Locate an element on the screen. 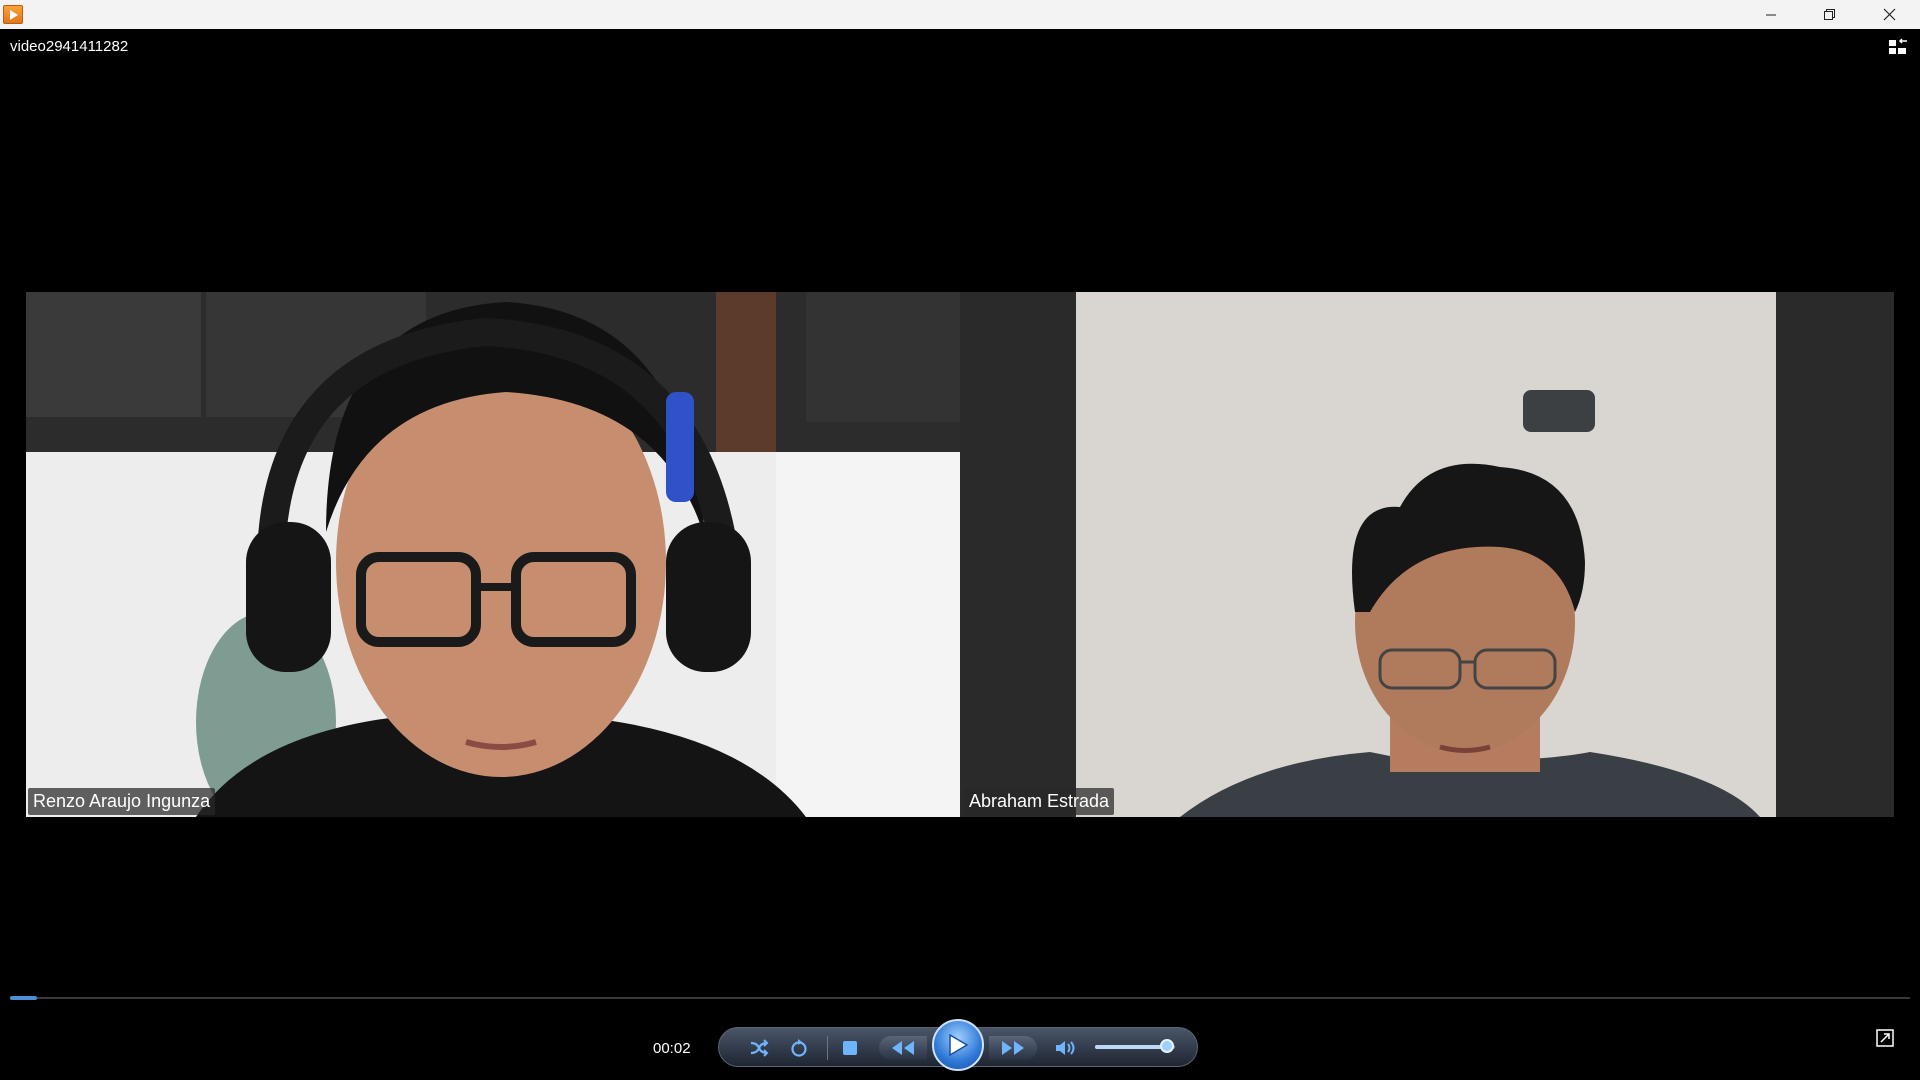  next-button is located at coordinates (1013, 1048).